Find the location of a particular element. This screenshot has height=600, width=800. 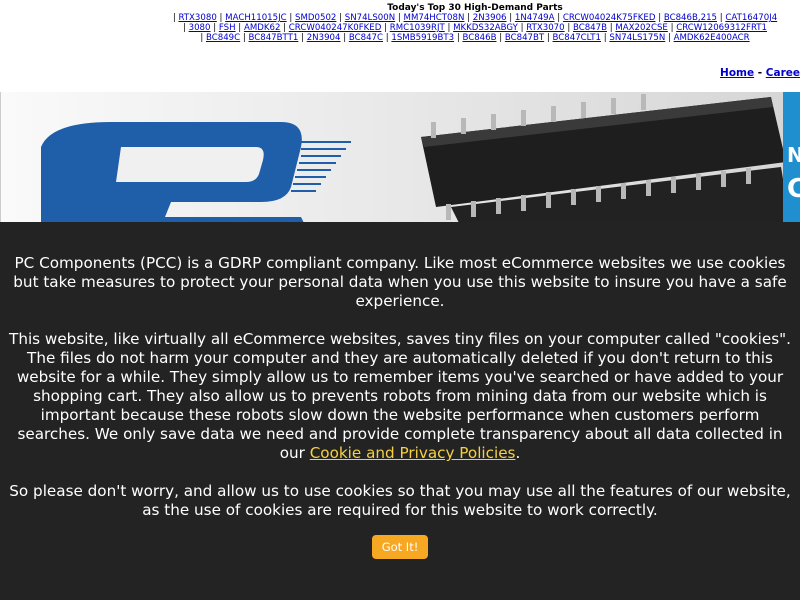

part-link: 2N3906 is located at coordinates (490, 18).